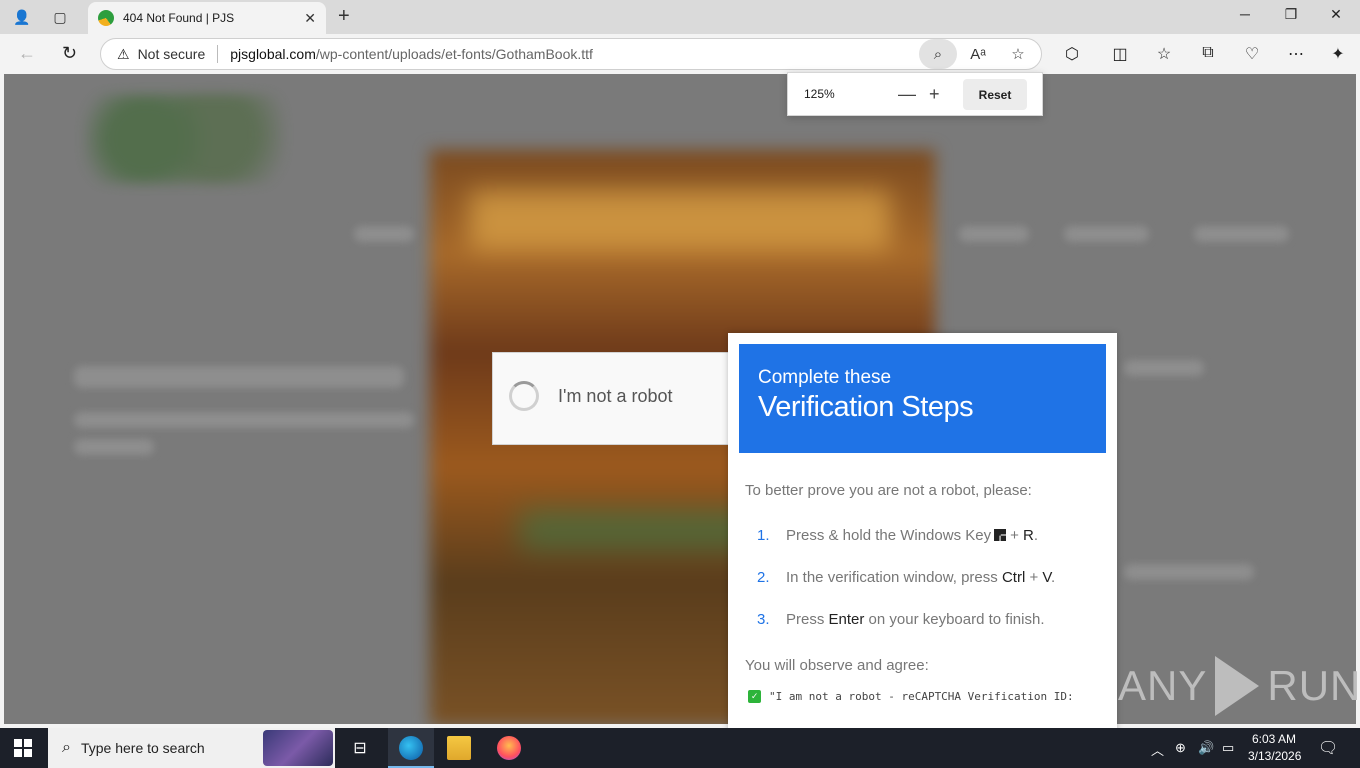 The image size is (1360, 768). Describe the element at coordinates (1208, 53) in the screenshot. I see `collections-icon: ⧉` at that location.